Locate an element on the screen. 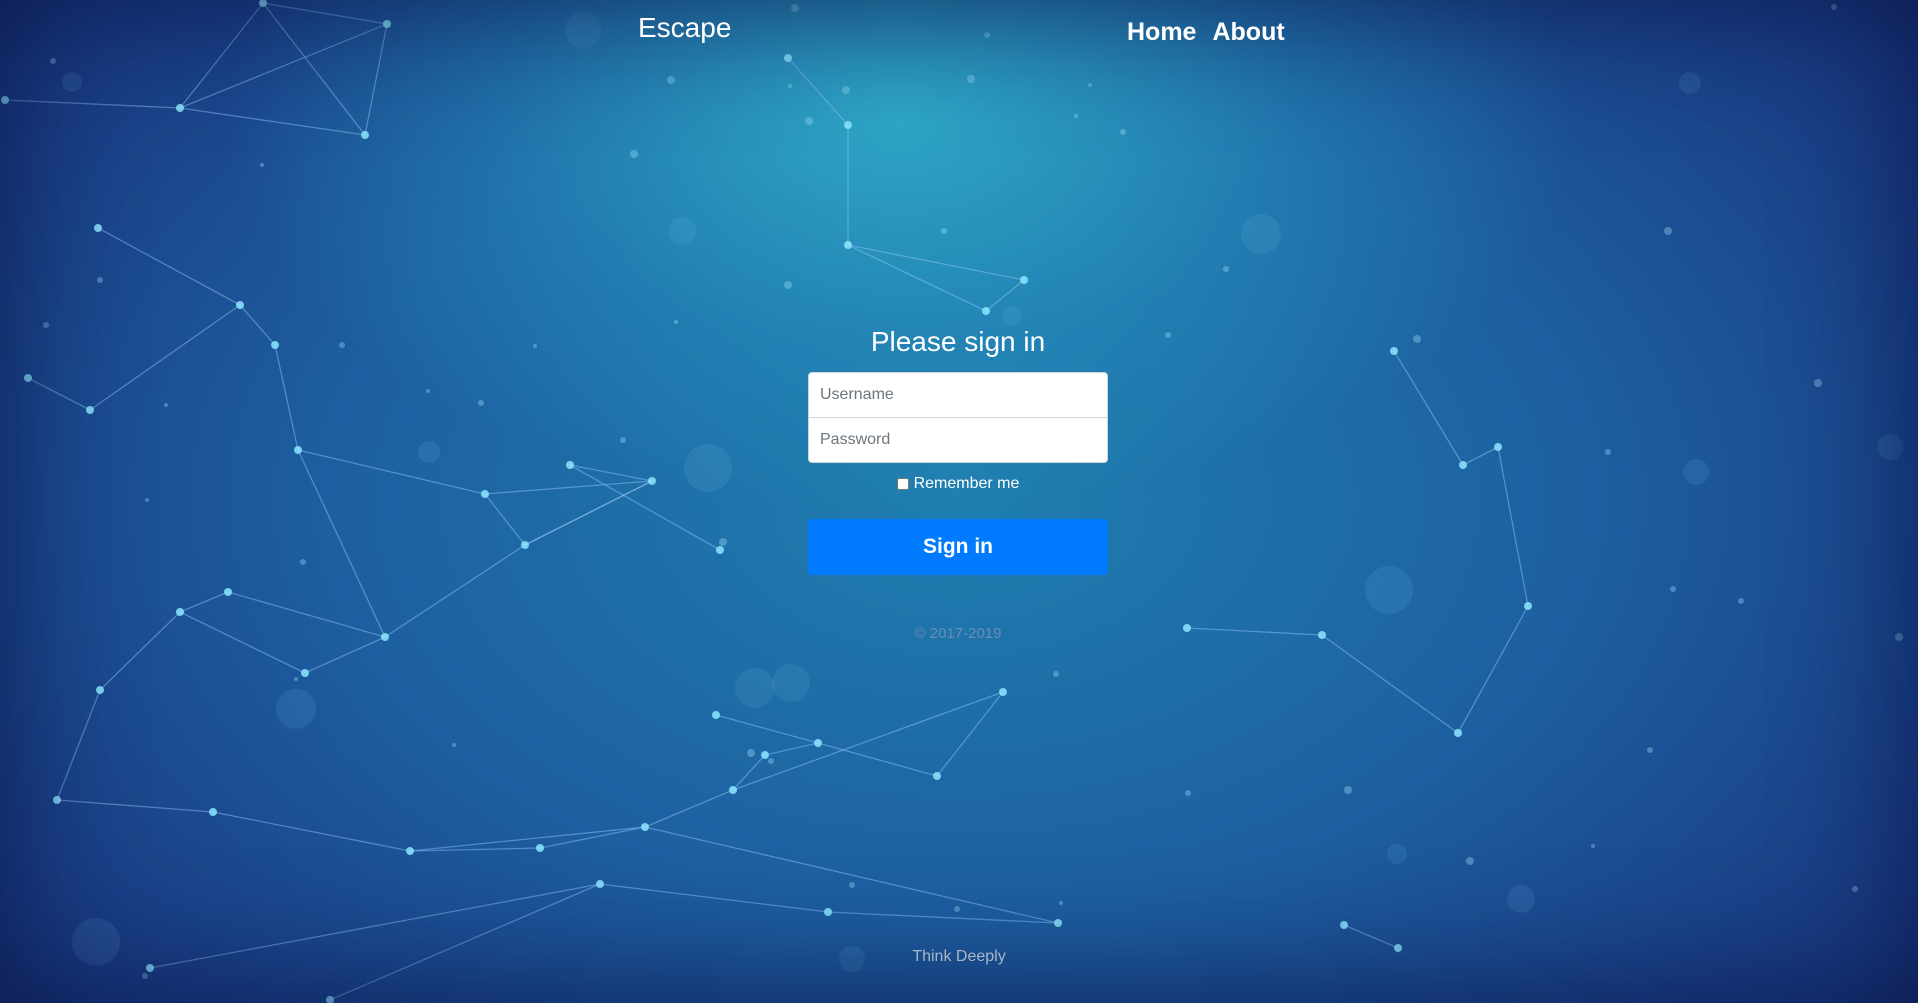  nav-home-link: Home is located at coordinates (1161, 32).